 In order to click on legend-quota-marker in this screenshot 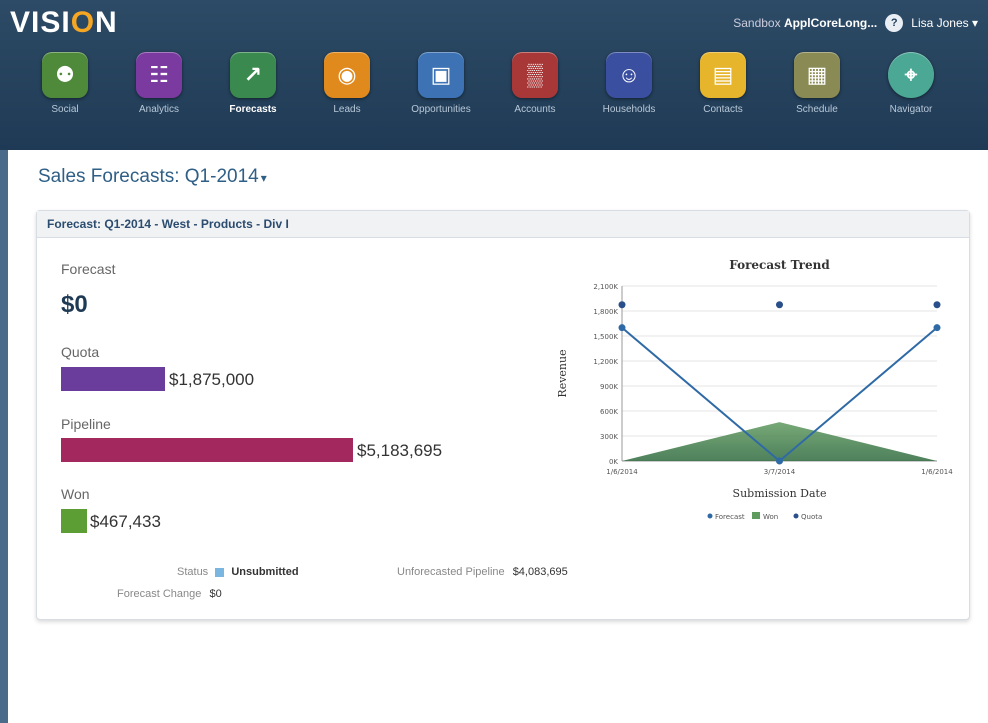, I will do `click(796, 516)`.